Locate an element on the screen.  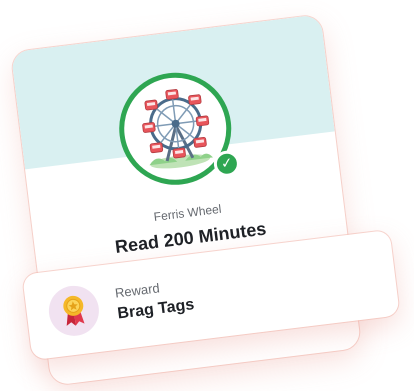
medal-icon is located at coordinates (74, 310).